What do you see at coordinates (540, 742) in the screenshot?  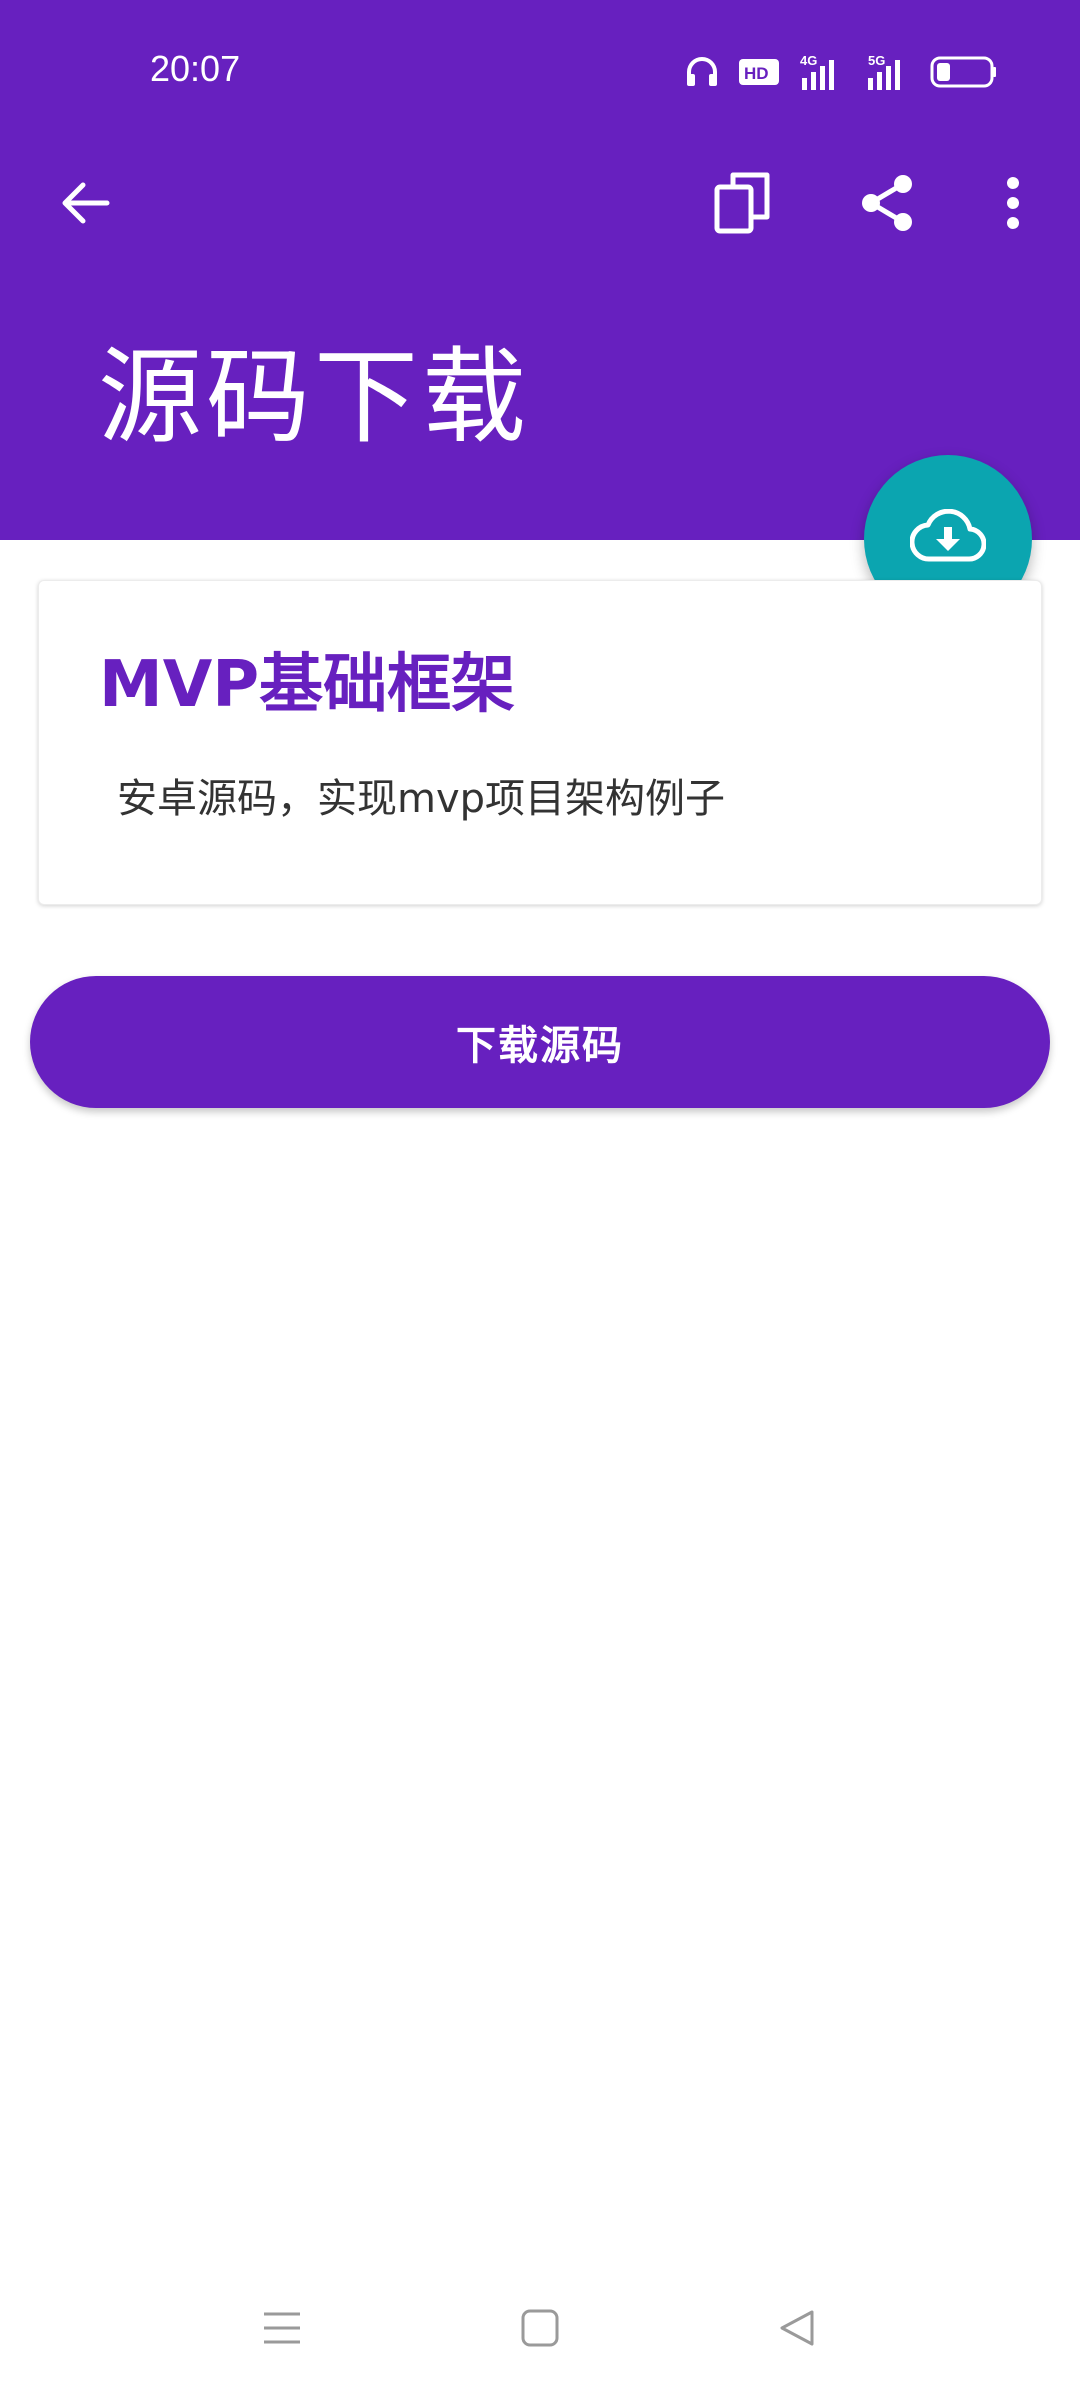 I see `source-card: MVP基础框架 安卓源码，实现mvp项目架构例子` at bounding box center [540, 742].